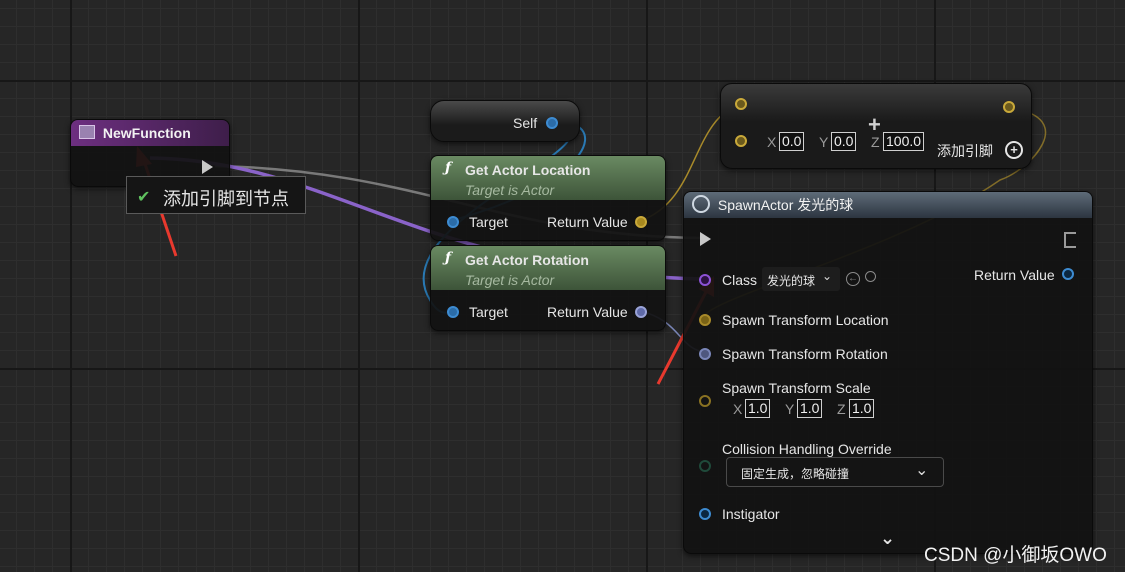  Describe the element at coordinates (1014, 150) in the screenshot. I see `plus-circle-icon: +` at that location.